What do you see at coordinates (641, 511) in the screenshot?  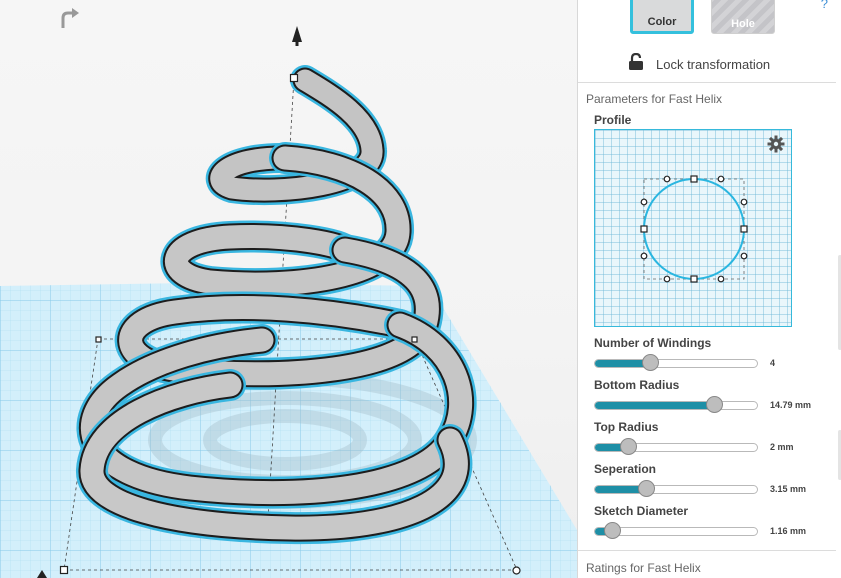 I see `param-label: Sketch Diameter` at bounding box center [641, 511].